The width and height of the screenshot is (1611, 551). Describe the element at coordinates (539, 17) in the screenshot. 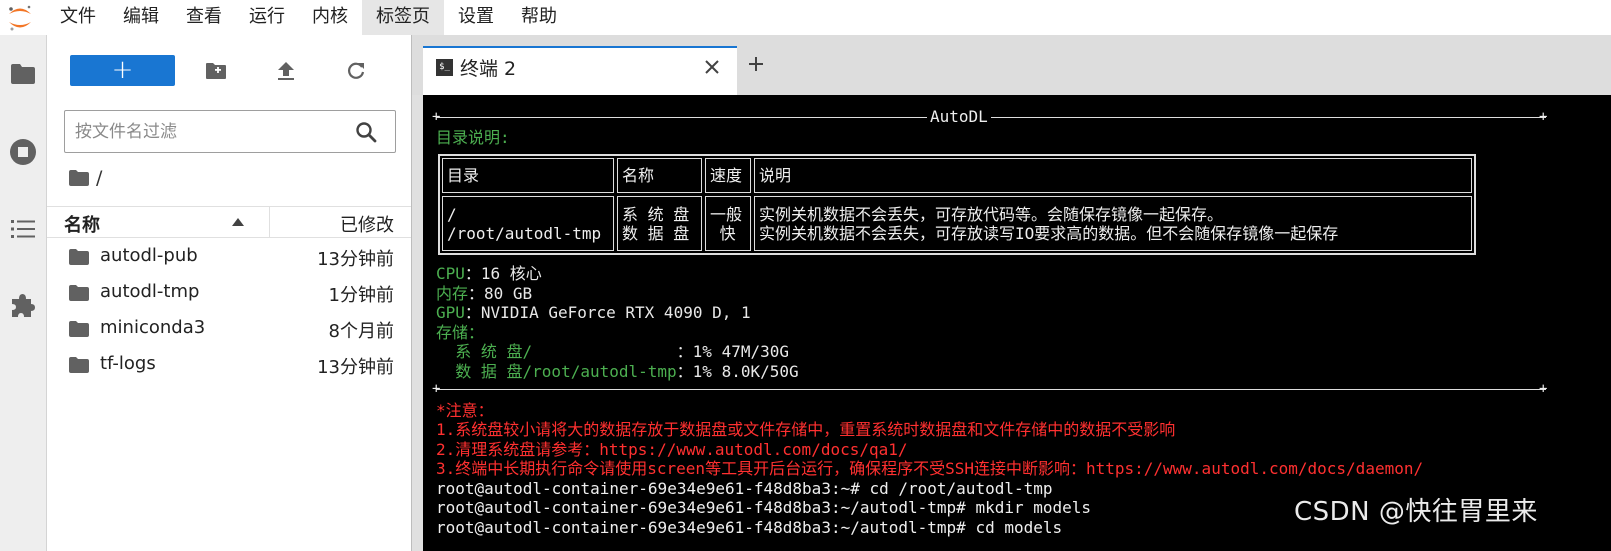

I see `menu-help: 帮助` at that location.